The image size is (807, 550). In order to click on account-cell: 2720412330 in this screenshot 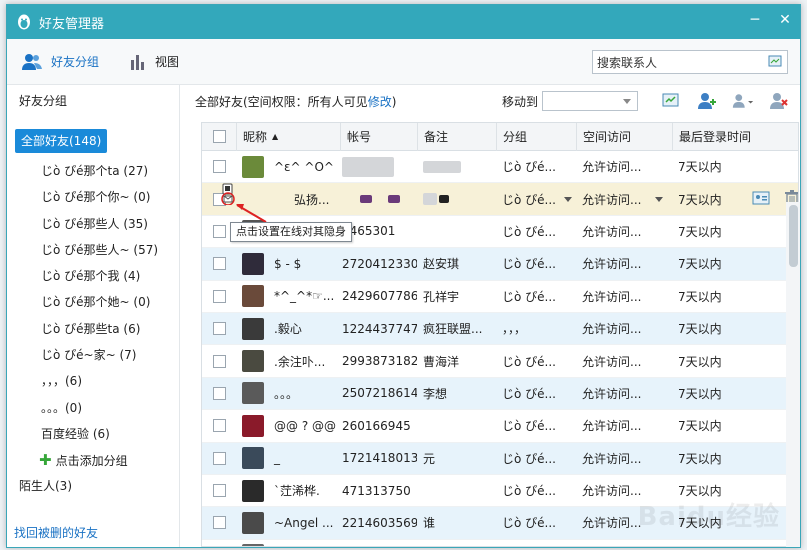, I will do `click(378, 264)`.